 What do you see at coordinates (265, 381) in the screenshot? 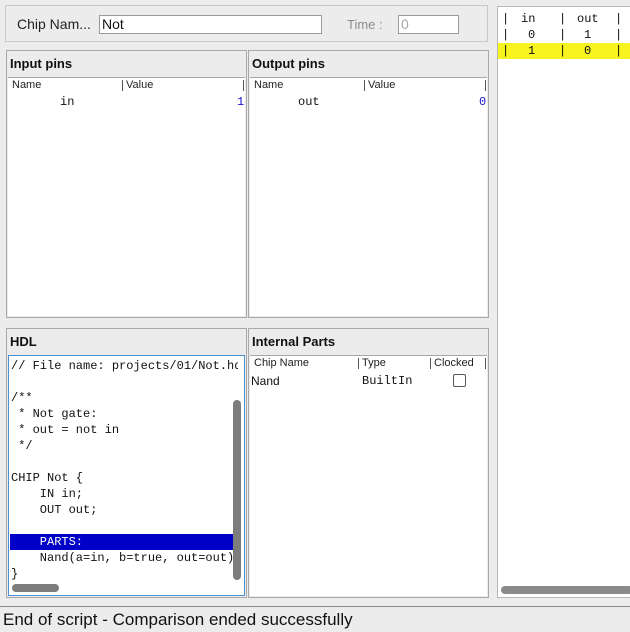
I see `part-chip-name: Nand` at bounding box center [265, 381].